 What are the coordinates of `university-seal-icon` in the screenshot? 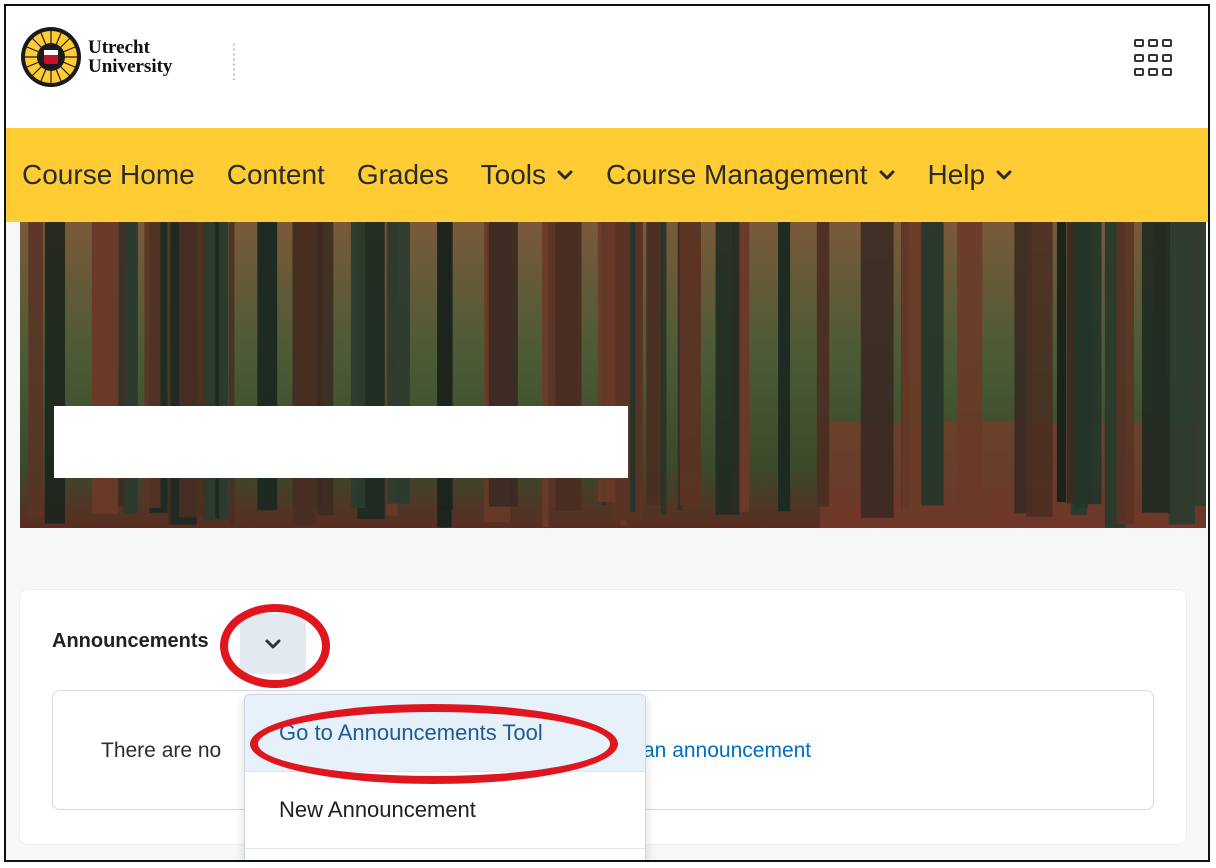 It's located at (51, 57).